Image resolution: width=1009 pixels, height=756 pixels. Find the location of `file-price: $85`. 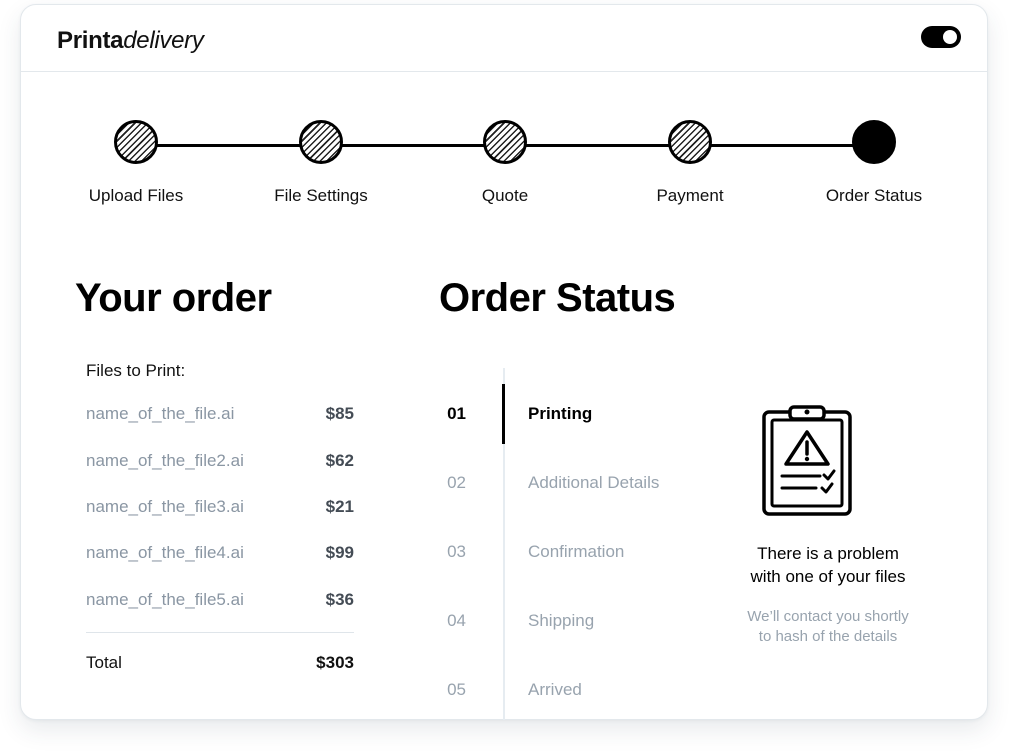

file-price: $85 is located at coordinates (339, 413).